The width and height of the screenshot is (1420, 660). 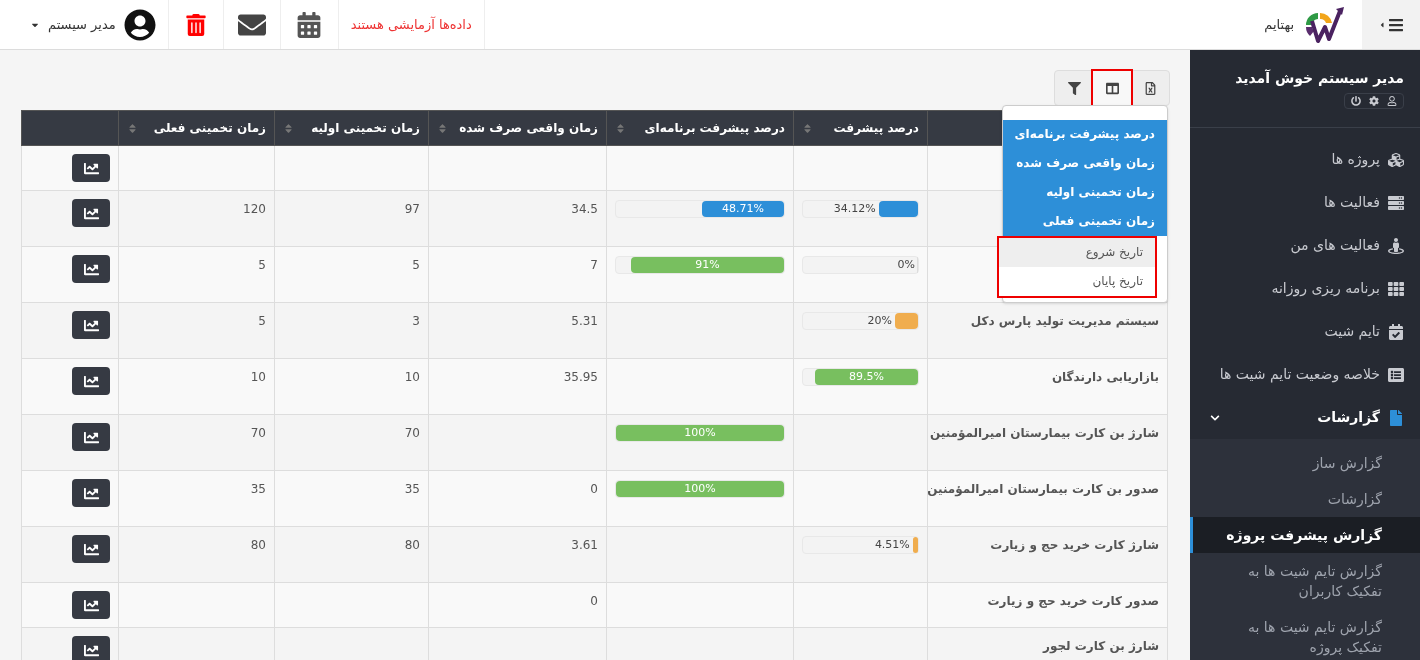 I want to click on table-cell: صدور بن کارت بیمارستان امیرالمؤمنین, so click(x=1047, y=498).